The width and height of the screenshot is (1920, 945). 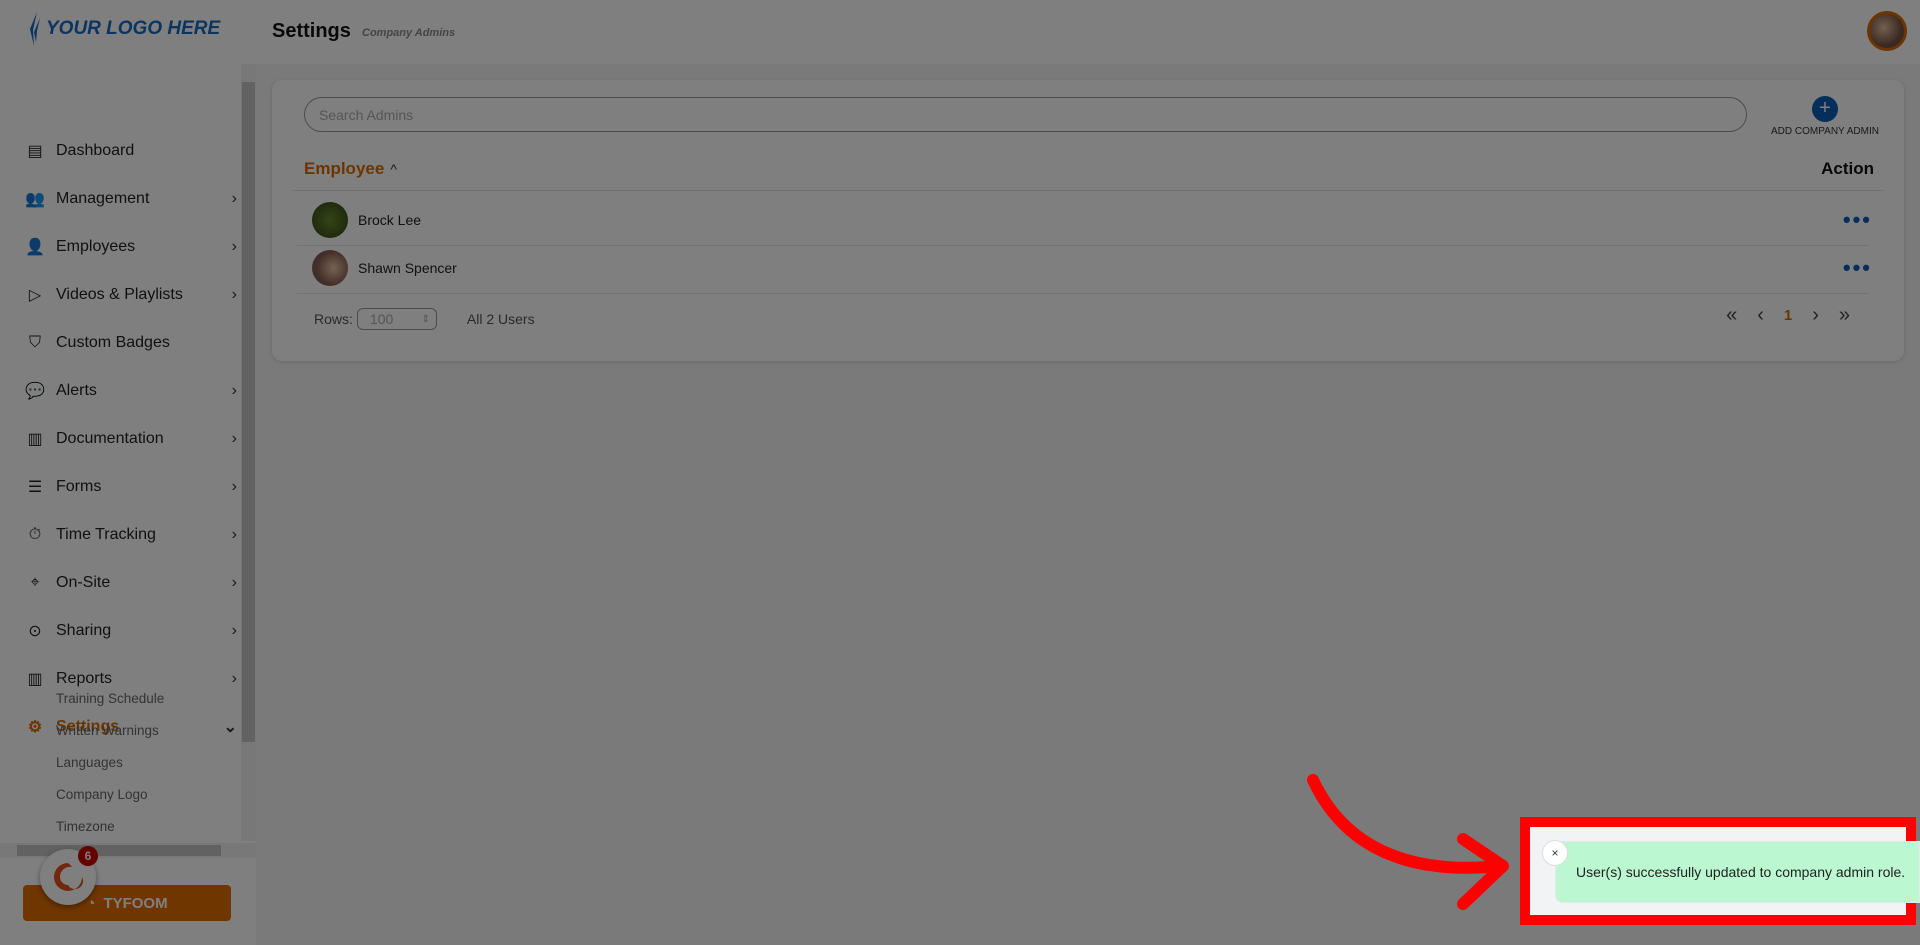 What do you see at coordinates (1408, 842) in the screenshot?
I see `annotation-arrow-icon` at bounding box center [1408, 842].